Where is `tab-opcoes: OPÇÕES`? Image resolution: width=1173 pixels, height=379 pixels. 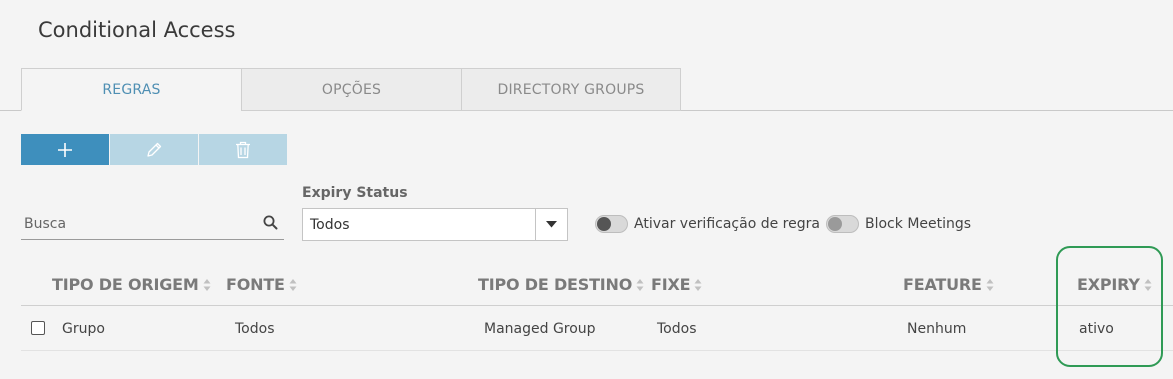 tab-opcoes: OPÇÕES is located at coordinates (351, 89).